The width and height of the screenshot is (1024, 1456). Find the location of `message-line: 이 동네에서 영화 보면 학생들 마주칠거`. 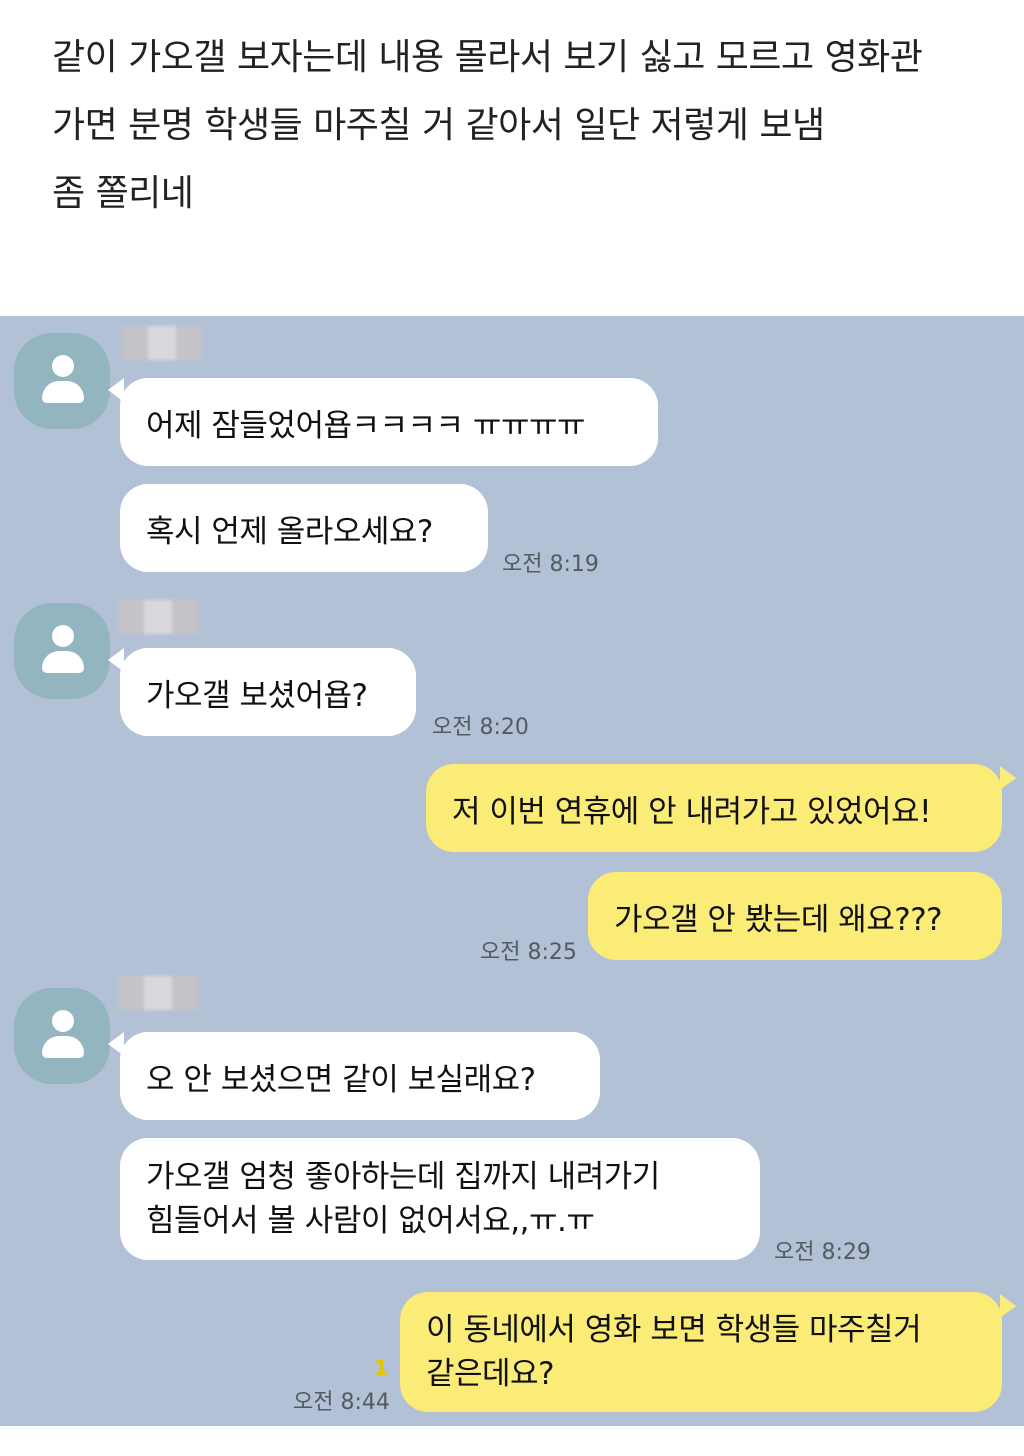

message-line: 이 동네에서 영화 보면 학생들 마주칠거 is located at coordinates (674, 1330).